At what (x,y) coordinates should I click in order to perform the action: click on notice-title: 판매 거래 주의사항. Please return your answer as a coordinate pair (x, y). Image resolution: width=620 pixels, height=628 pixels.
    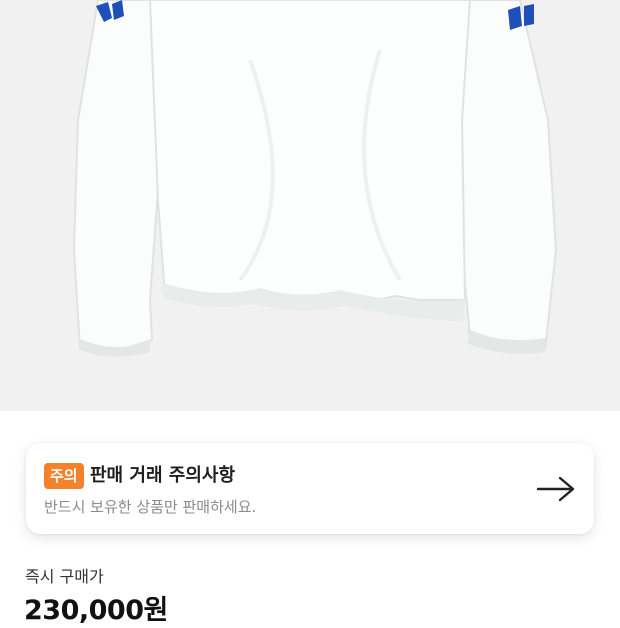
    Looking at the image, I should click on (163, 475).